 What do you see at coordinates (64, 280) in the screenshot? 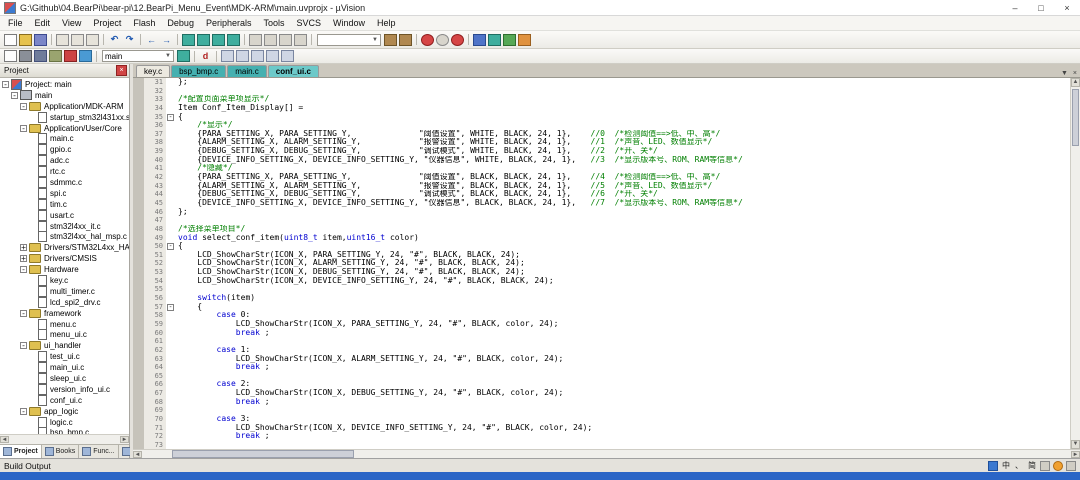
I see `tree-item-key-c: key.c` at bounding box center [64, 280].